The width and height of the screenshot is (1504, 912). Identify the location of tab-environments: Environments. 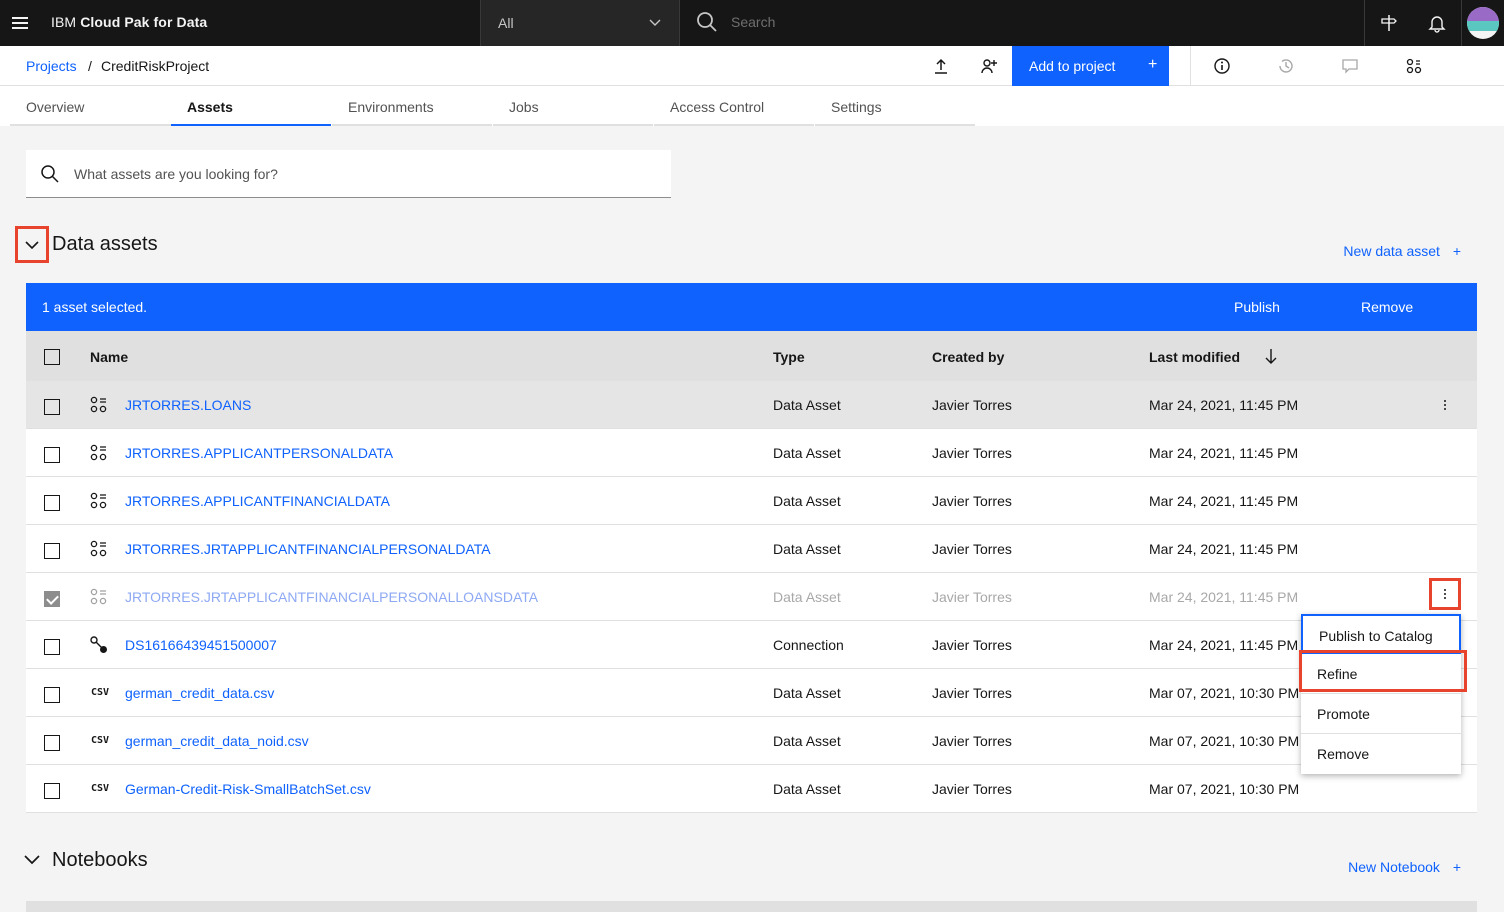
(412, 106).